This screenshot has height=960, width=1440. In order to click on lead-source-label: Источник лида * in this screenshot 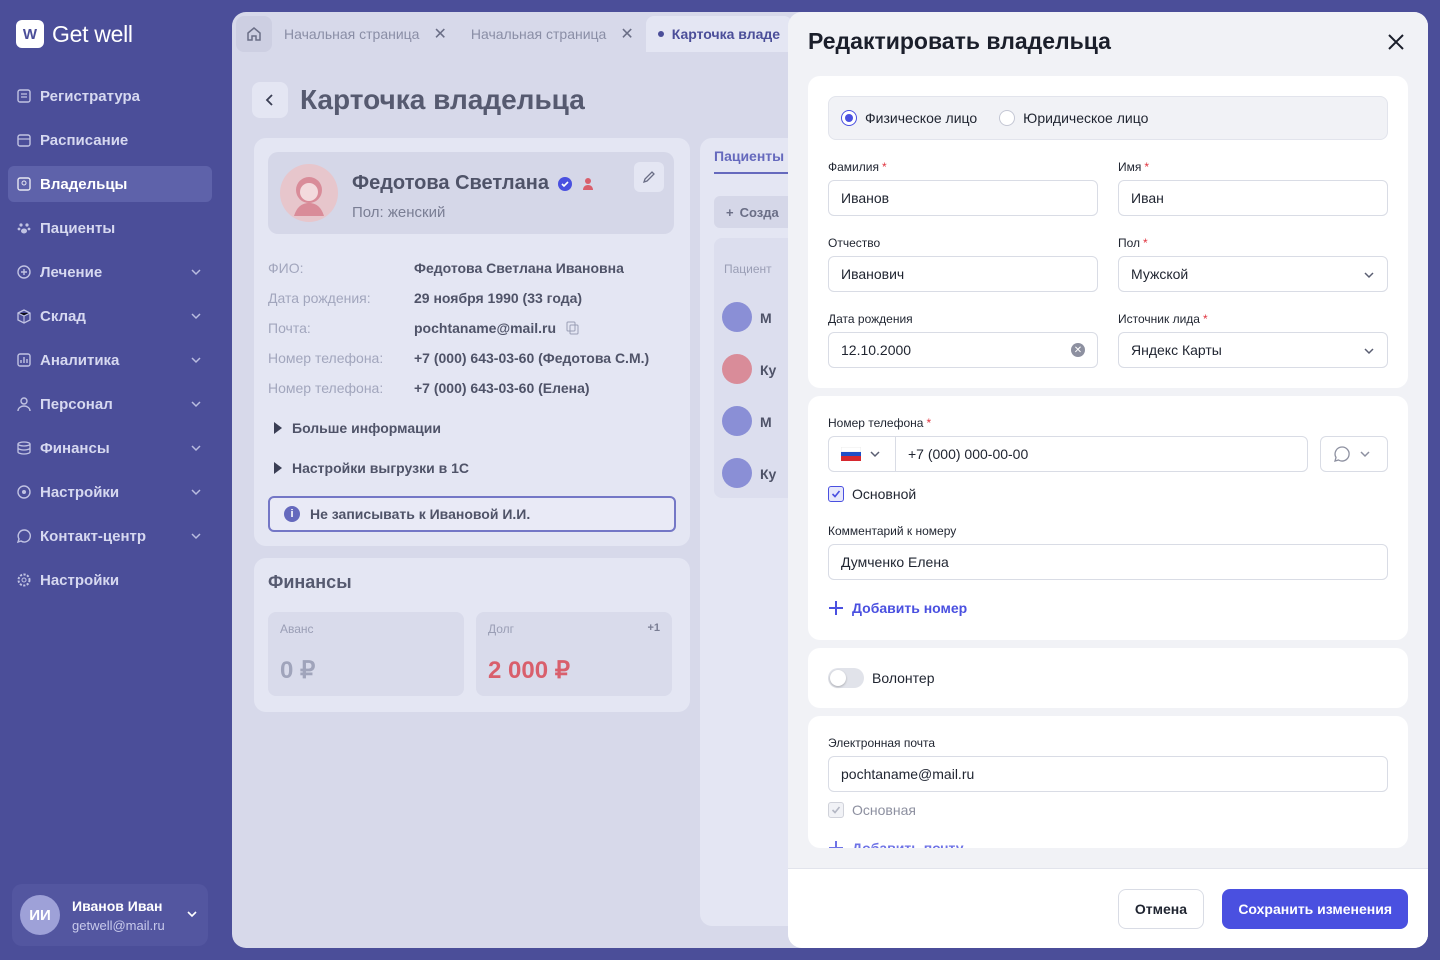, I will do `click(1163, 319)`.